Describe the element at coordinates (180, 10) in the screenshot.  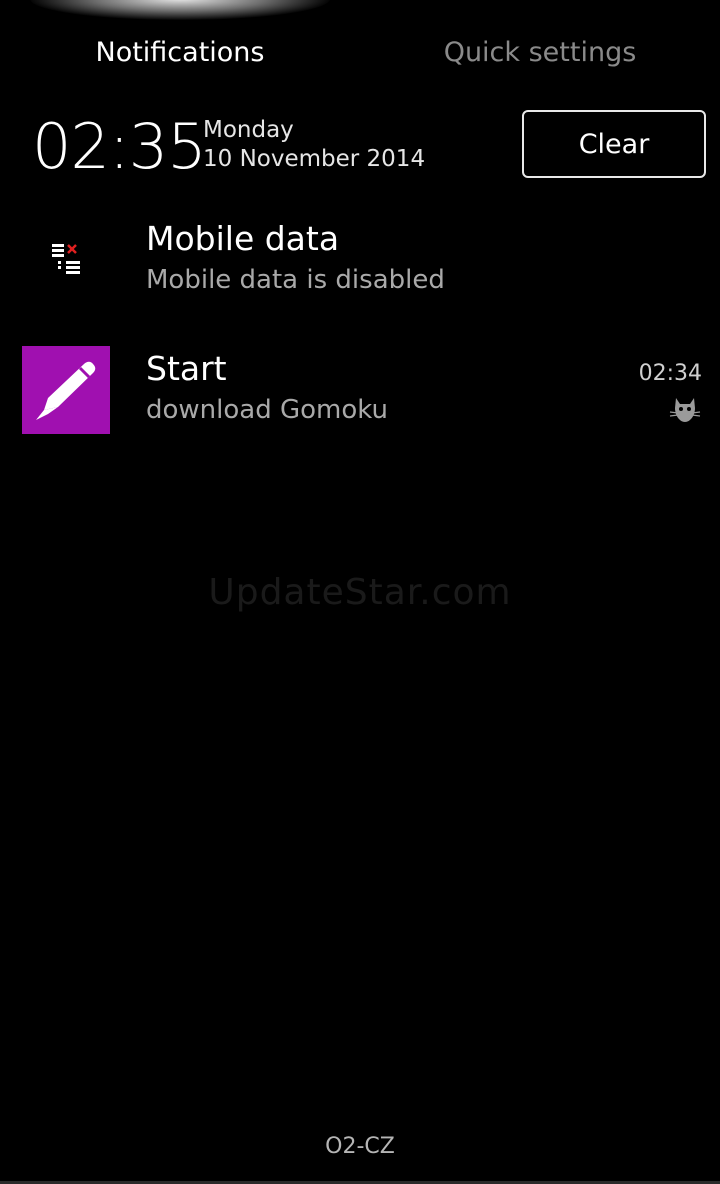
I see `status-bar-glow` at that location.